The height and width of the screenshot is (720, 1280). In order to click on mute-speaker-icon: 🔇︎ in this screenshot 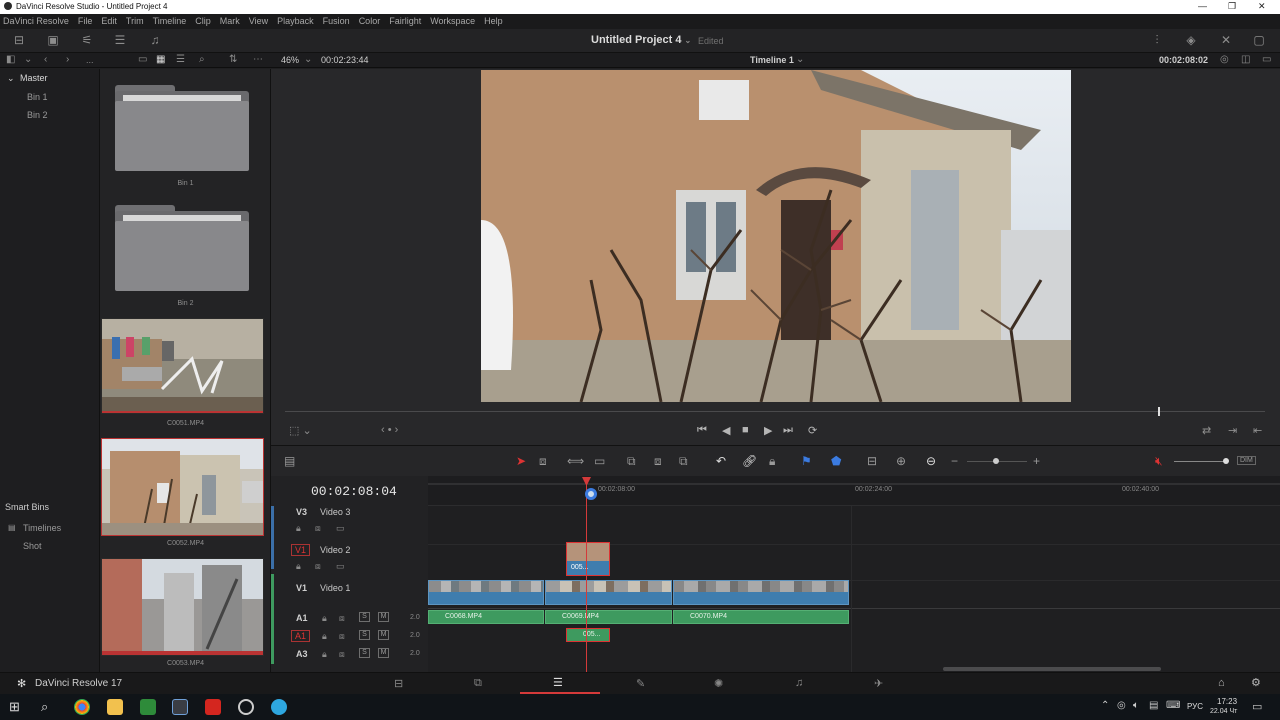, I will do `click(1159, 461)`.